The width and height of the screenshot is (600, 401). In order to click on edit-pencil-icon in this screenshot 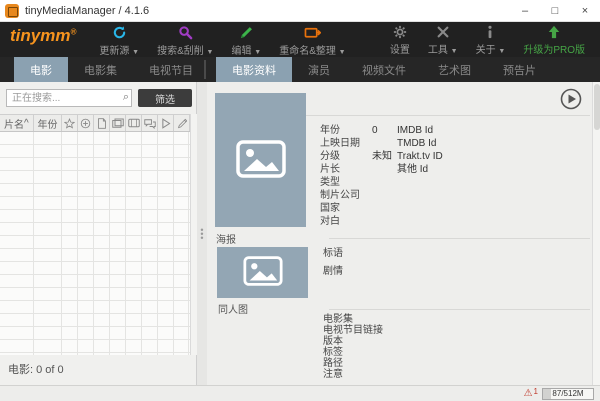, I will do `click(182, 123)`.